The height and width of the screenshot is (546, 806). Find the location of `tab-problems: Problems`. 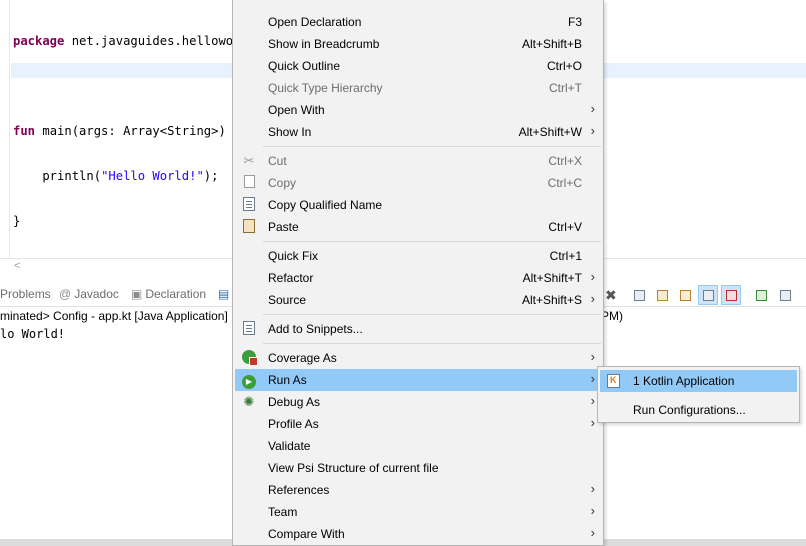

tab-problems: Problems is located at coordinates (25, 294).